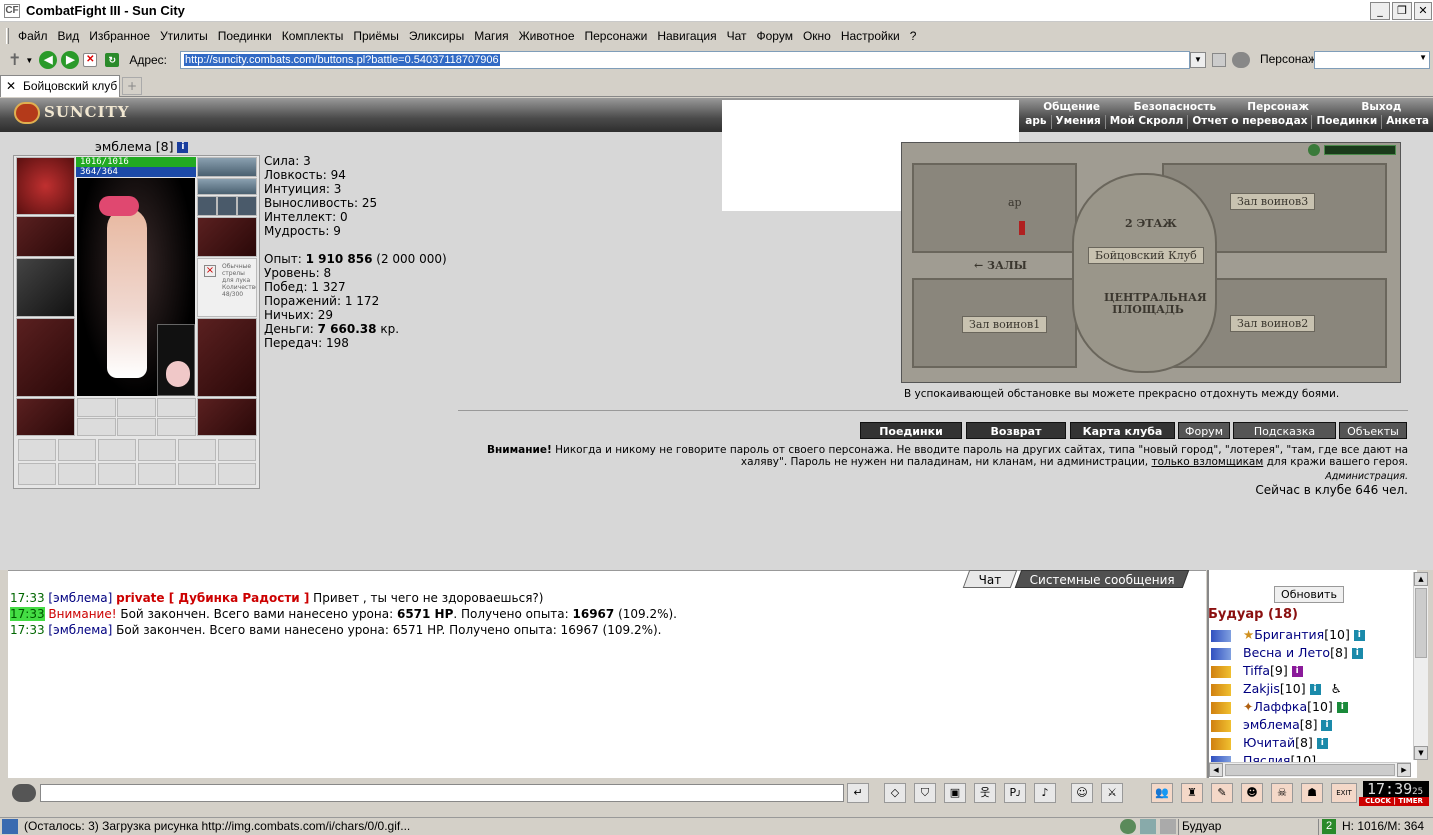 The width and height of the screenshot is (1433, 835). What do you see at coordinates (227, 186) in the screenshot?
I see `amulet-slot` at bounding box center [227, 186].